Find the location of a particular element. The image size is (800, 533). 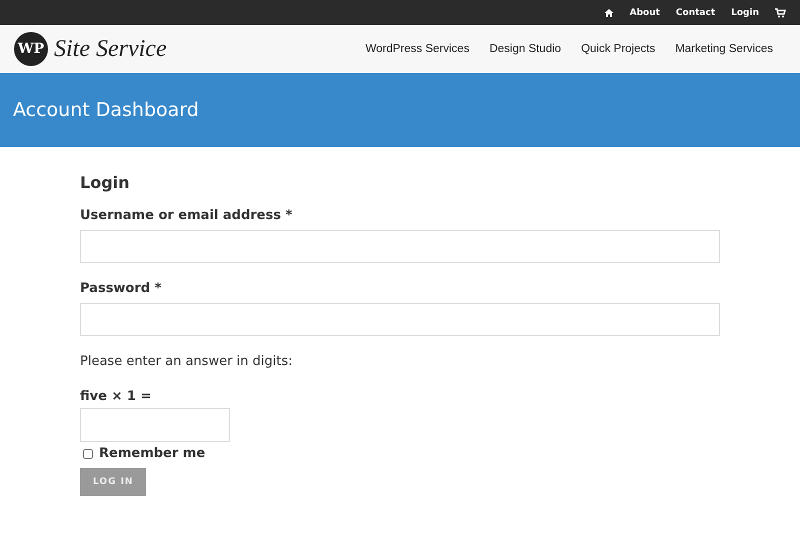

password-field is located at coordinates (400, 319).